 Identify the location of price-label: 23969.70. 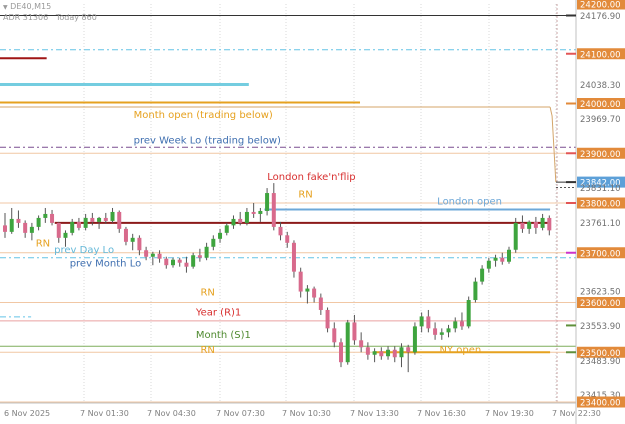
(600, 120).